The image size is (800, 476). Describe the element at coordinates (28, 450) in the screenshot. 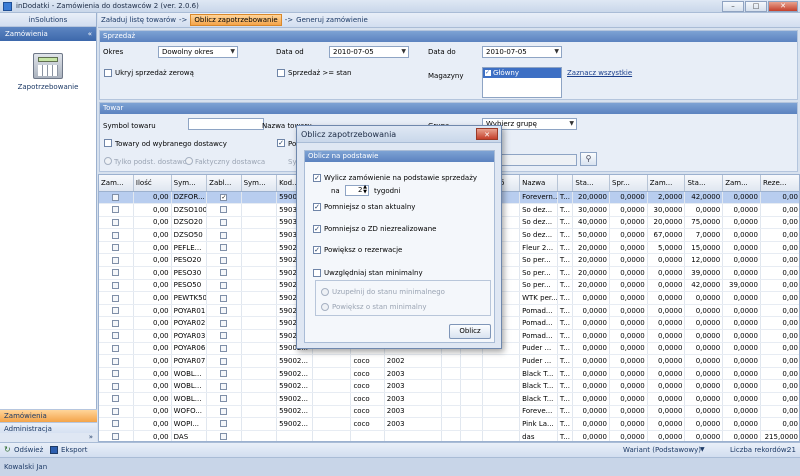

I see `refresh-button: Odśwież` at that location.